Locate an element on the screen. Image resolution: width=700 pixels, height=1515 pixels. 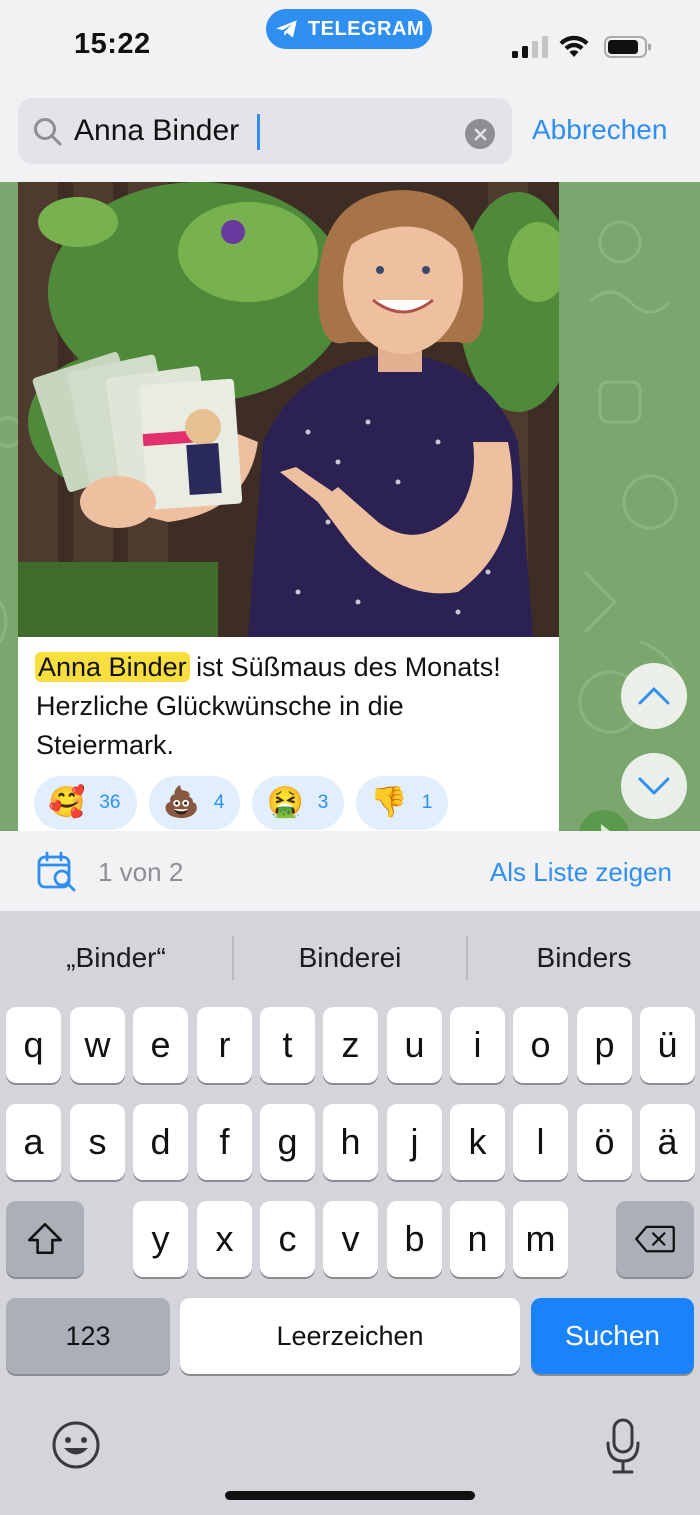
shift-key is located at coordinates (45, 1239).